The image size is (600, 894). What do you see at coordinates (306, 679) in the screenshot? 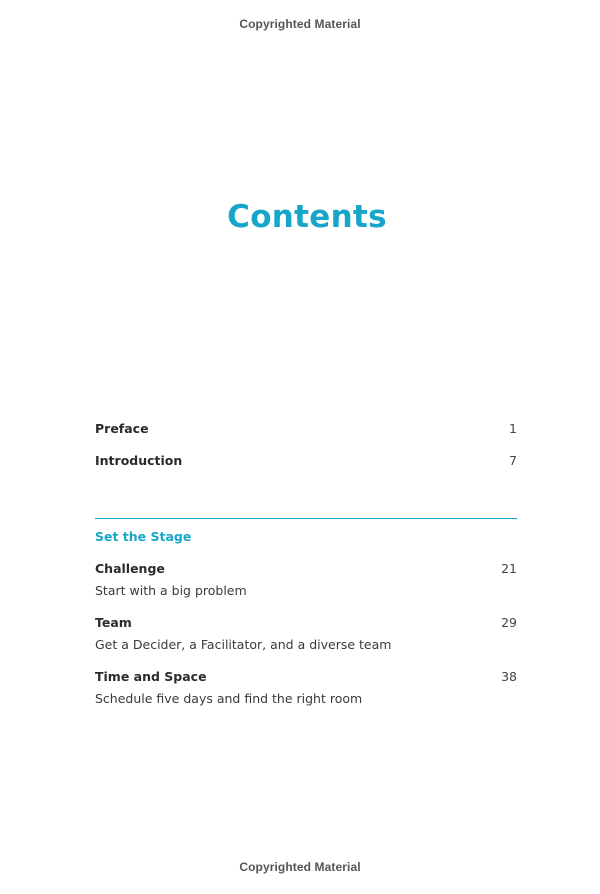
I see `toc-entry-time-and-space: Time and Space 38` at bounding box center [306, 679].